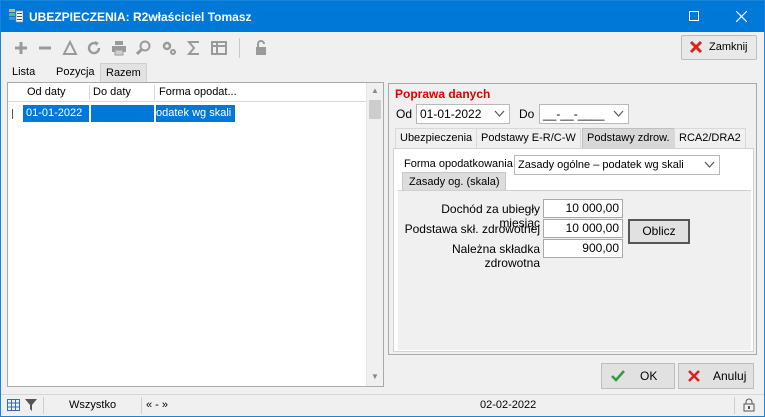  Describe the element at coordinates (618, 376) in the screenshot. I see `check-icon` at that location.